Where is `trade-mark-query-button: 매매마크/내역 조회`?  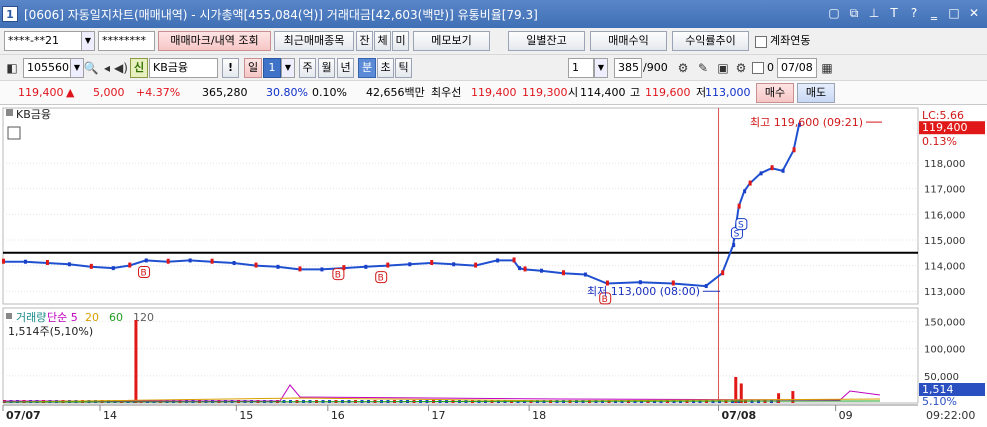 trade-mark-query-button: 매매마크/내역 조회 is located at coordinates (214, 41).